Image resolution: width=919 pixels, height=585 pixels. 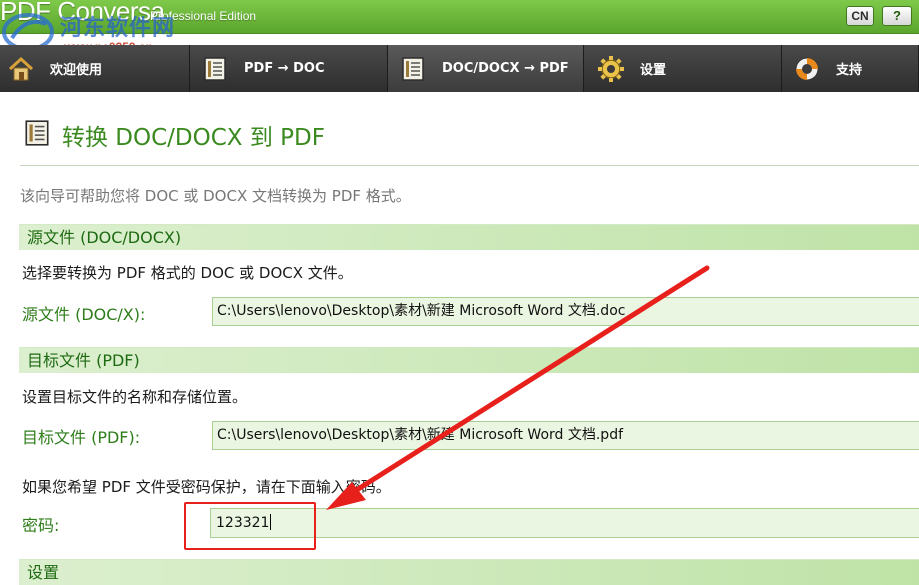 What do you see at coordinates (215, 196) in the screenshot?
I see `intro-text: 该向导可帮助您将 DOC 或 DOCX 文档转换为 PDF 格式。` at bounding box center [215, 196].